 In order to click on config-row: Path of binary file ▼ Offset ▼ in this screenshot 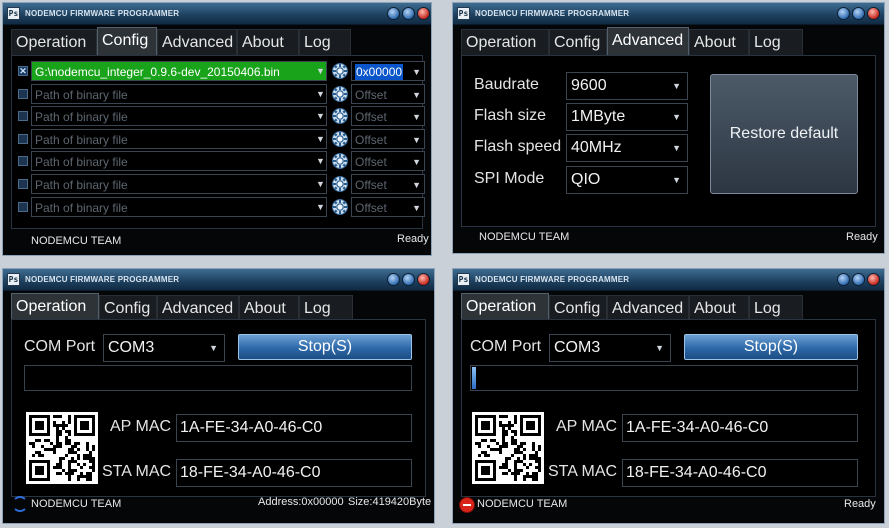, I will do `click(218, 207)`.